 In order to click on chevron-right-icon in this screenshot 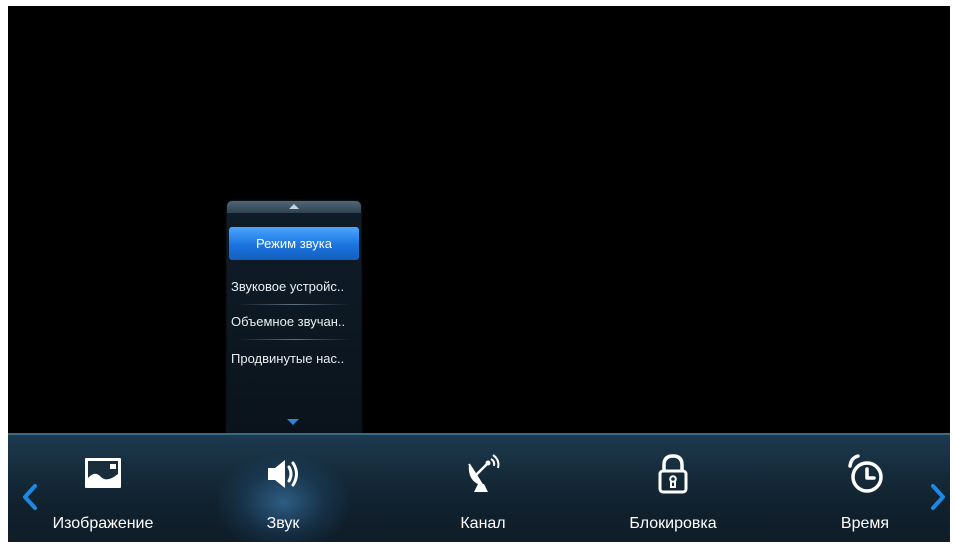, I will do `click(938, 497)`.